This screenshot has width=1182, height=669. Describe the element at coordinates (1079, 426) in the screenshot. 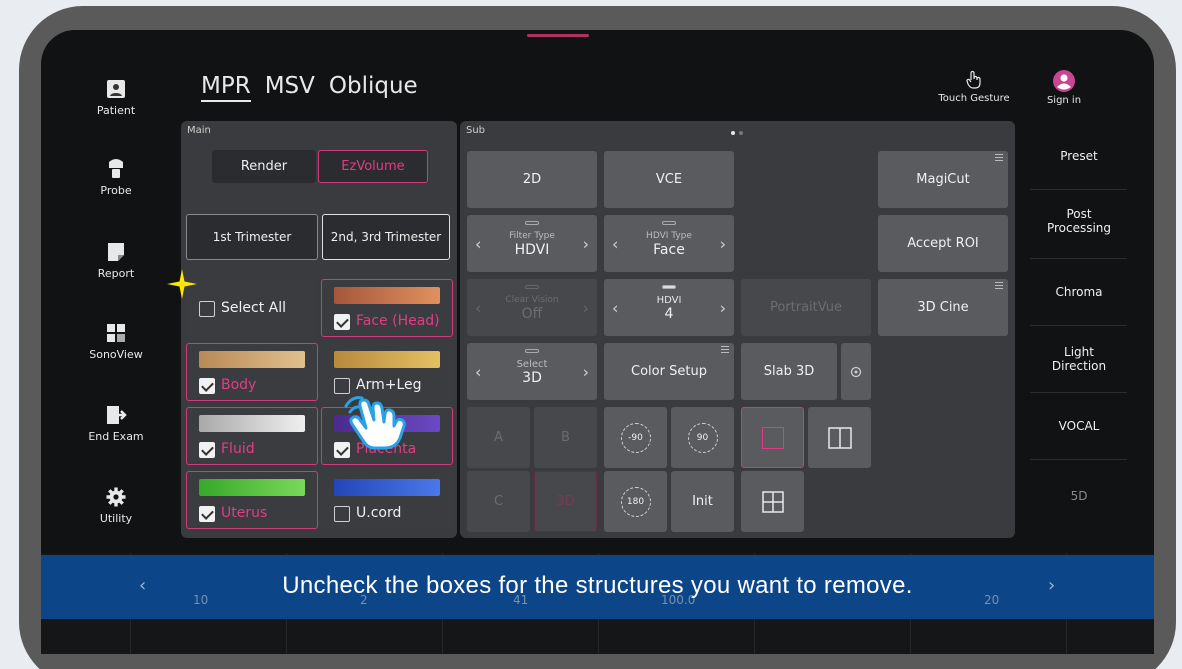

I see `menu-vocal: VOCAL` at that location.